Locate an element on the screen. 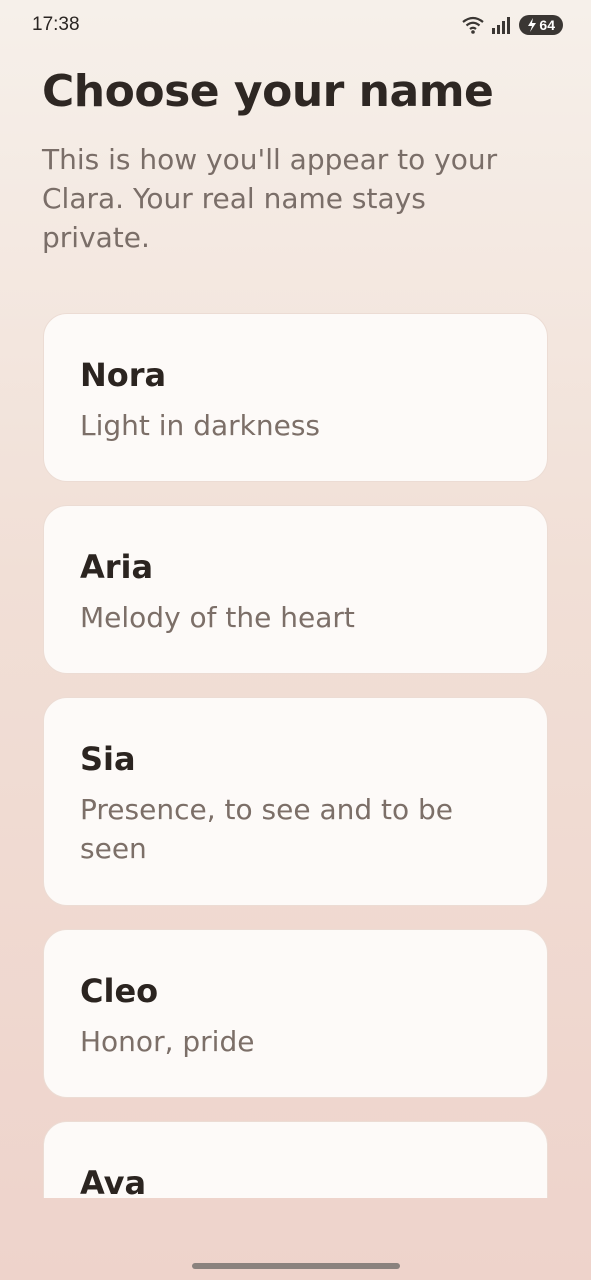 The width and height of the screenshot is (591, 1280). name-option-title: Cleo is located at coordinates (119, 991).